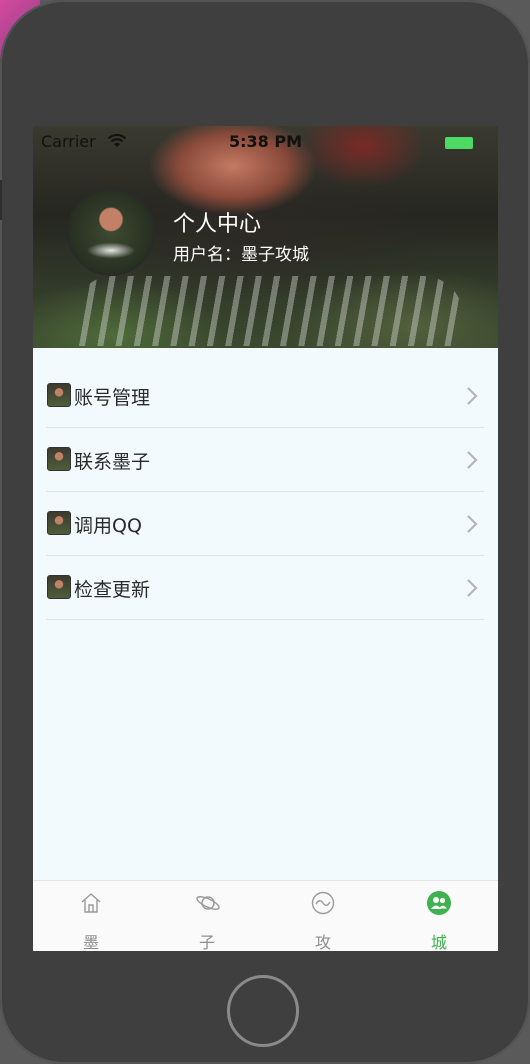  I want to click on battery-icon, so click(459, 143).